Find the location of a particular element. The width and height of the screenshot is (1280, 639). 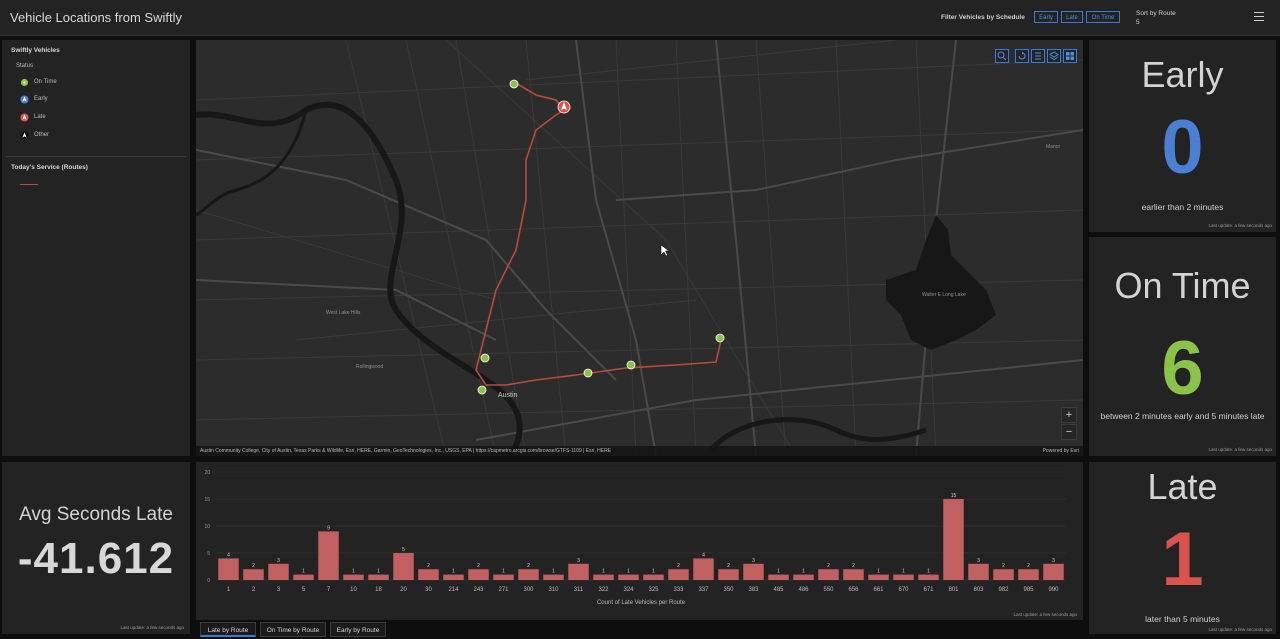

early-description: earlier than 2 minutes is located at coordinates (1182, 207).